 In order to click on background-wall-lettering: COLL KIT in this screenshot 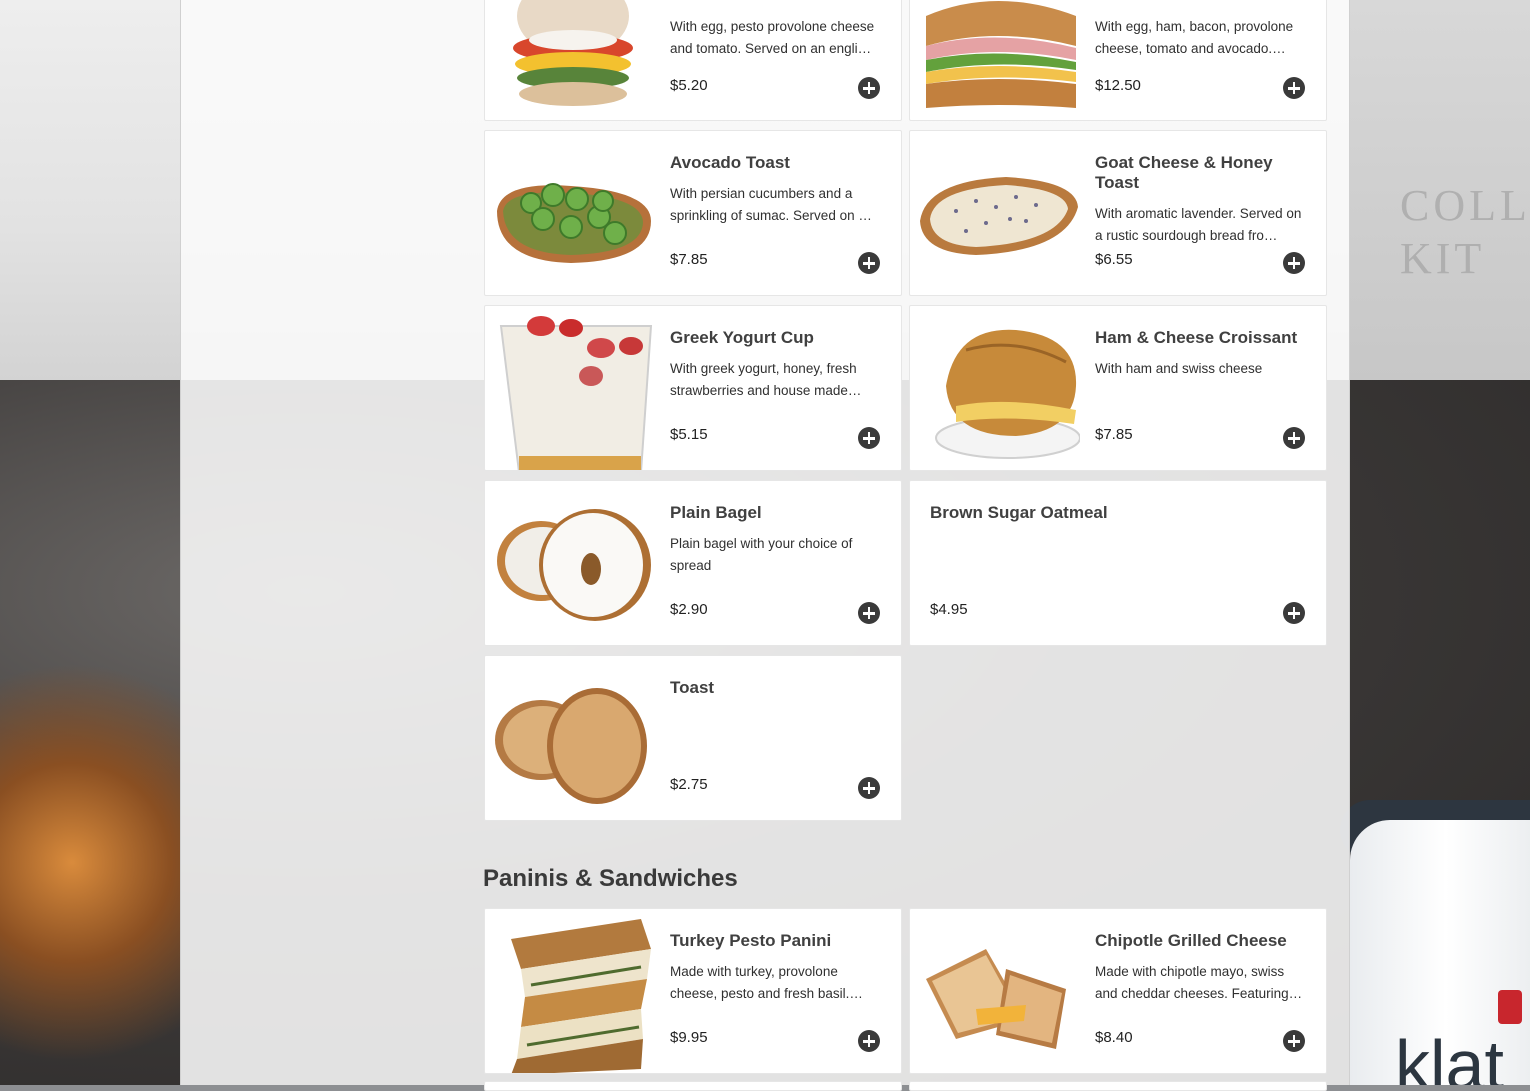, I will do `click(1465, 232)`.